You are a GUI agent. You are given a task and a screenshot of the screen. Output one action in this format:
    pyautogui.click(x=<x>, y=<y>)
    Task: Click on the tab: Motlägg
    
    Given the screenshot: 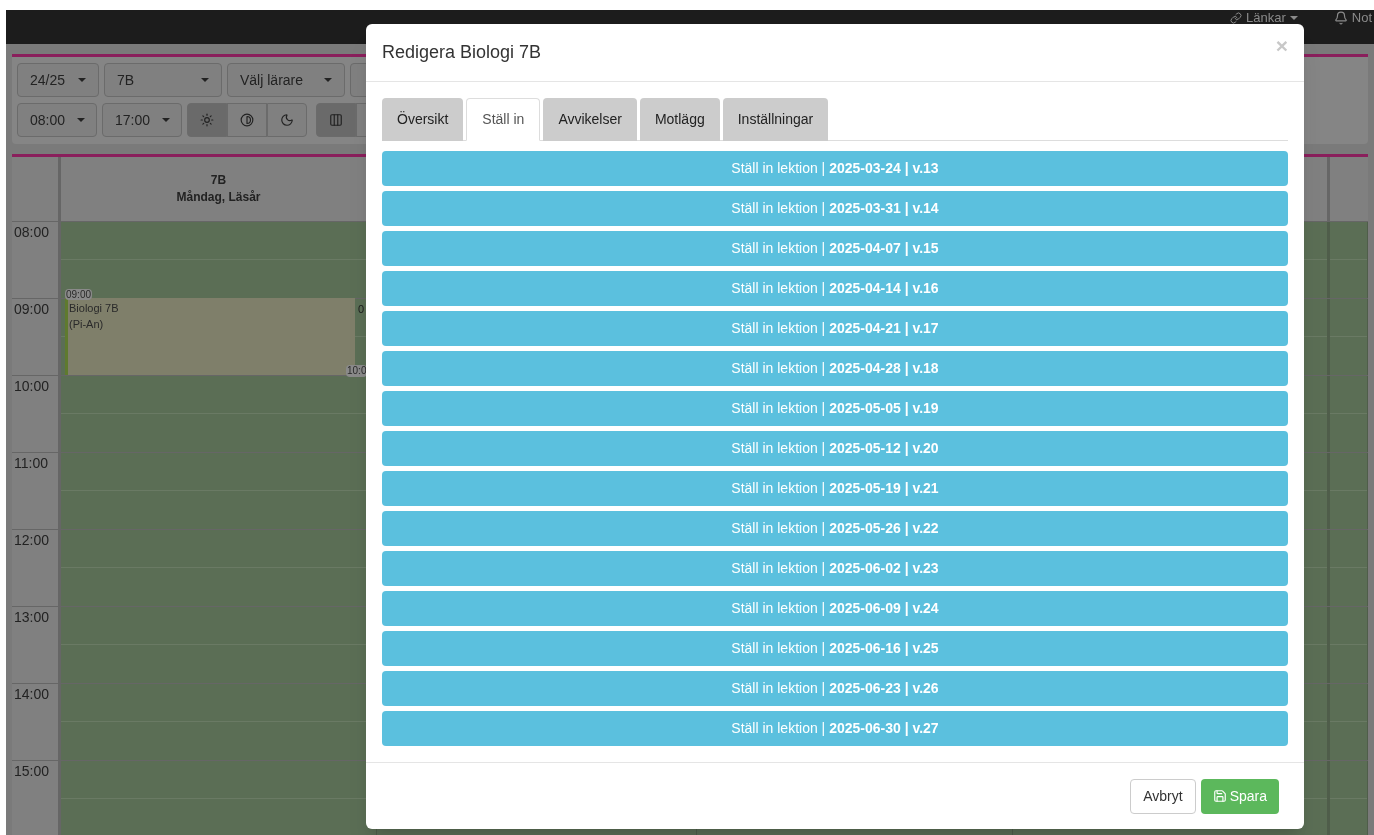 What is the action you would take?
    pyautogui.click(x=679, y=119)
    